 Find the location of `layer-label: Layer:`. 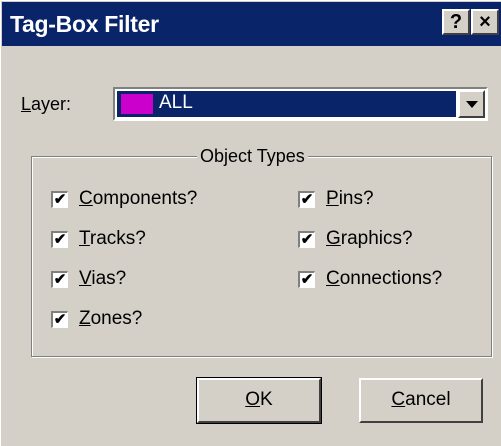

layer-label: Layer: is located at coordinates (46, 104).